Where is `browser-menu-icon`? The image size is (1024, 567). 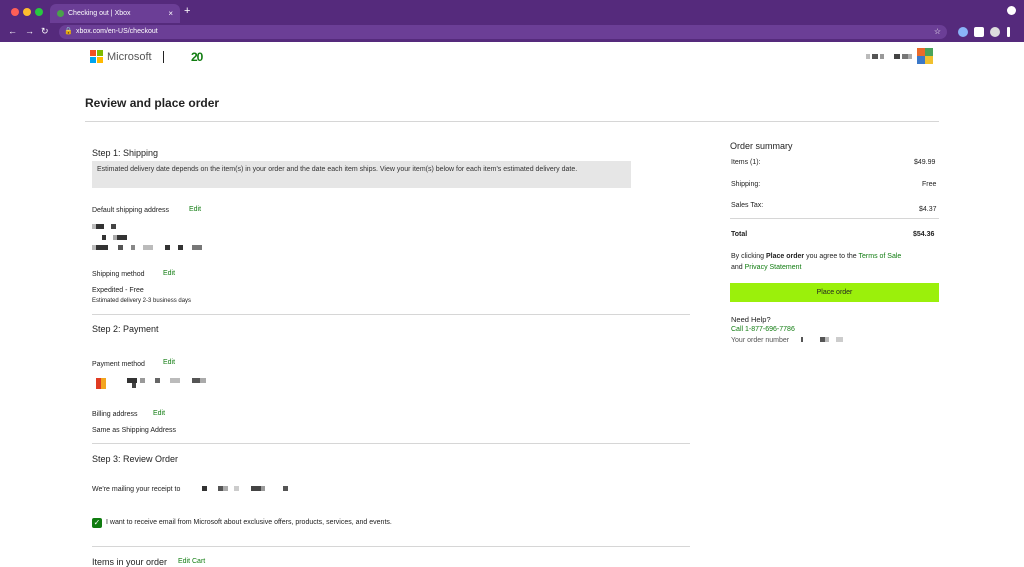 browser-menu-icon is located at coordinates (1011, 10).